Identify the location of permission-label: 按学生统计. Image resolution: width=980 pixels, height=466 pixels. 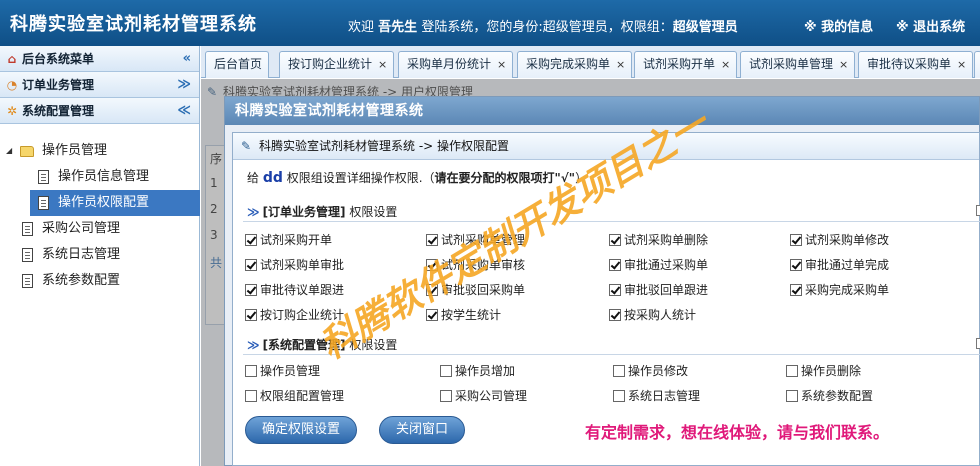
(471, 315).